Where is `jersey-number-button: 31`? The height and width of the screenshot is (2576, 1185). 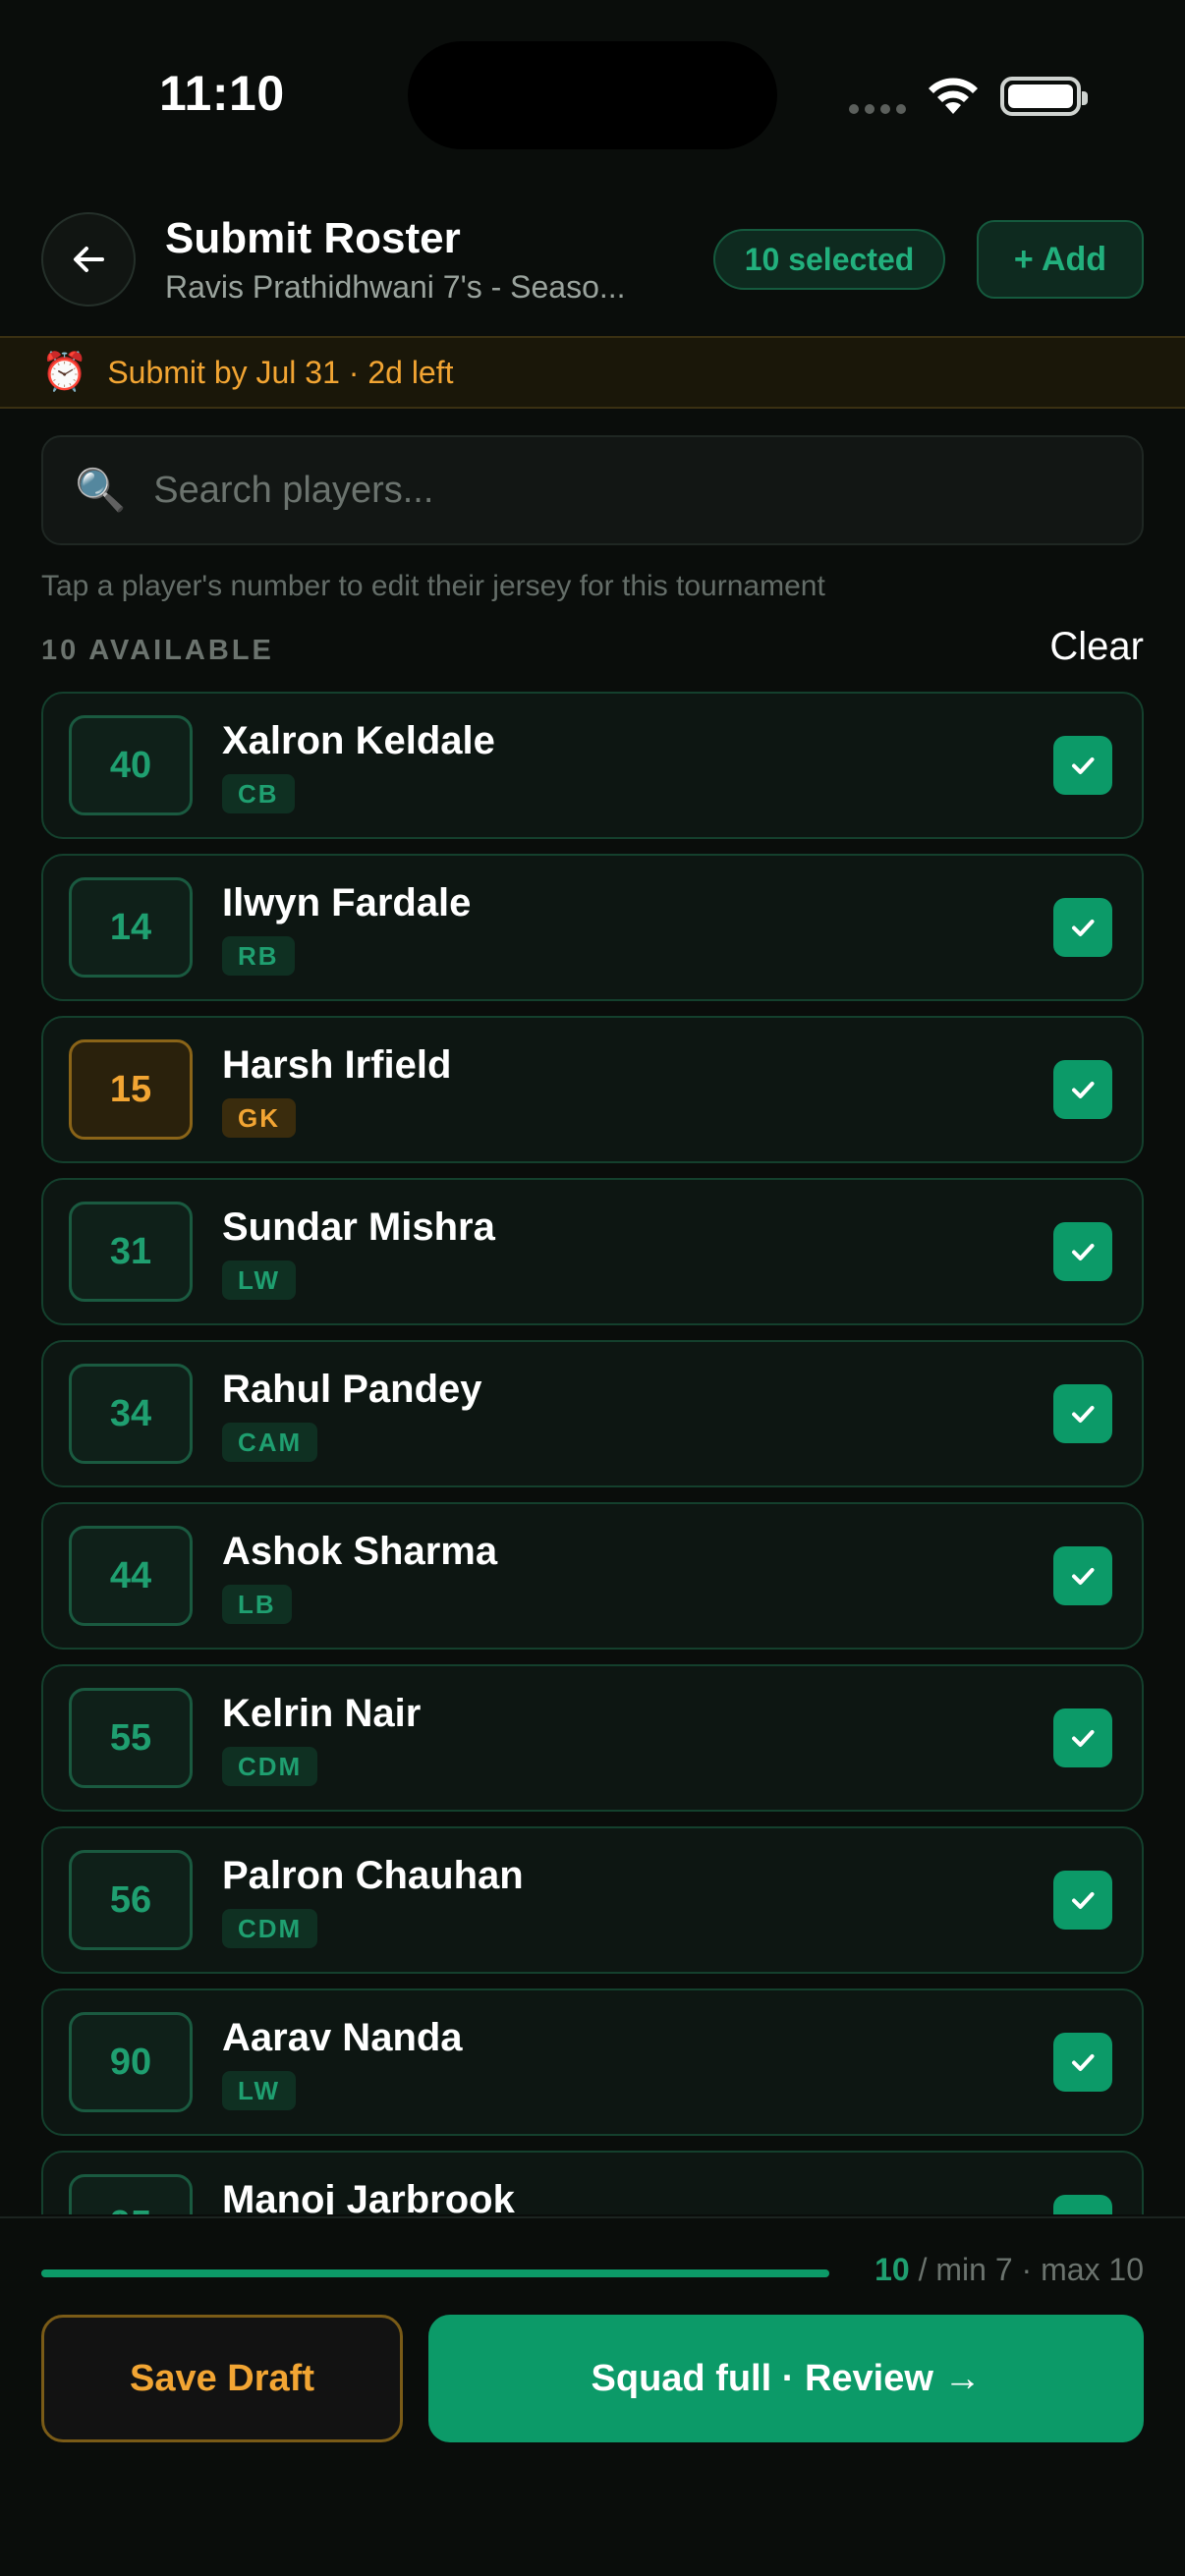
jersey-number-button: 31 is located at coordinates (131, 1252).